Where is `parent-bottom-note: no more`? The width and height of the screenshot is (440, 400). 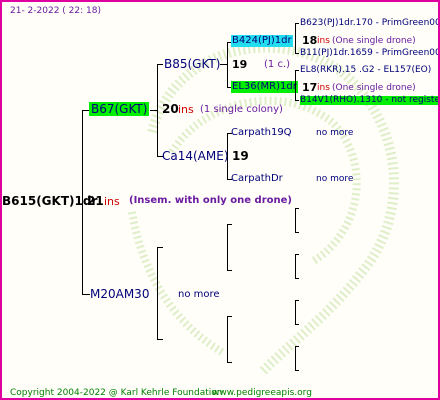
parent-bottom-note: no more is located at coordinates (199, 294).